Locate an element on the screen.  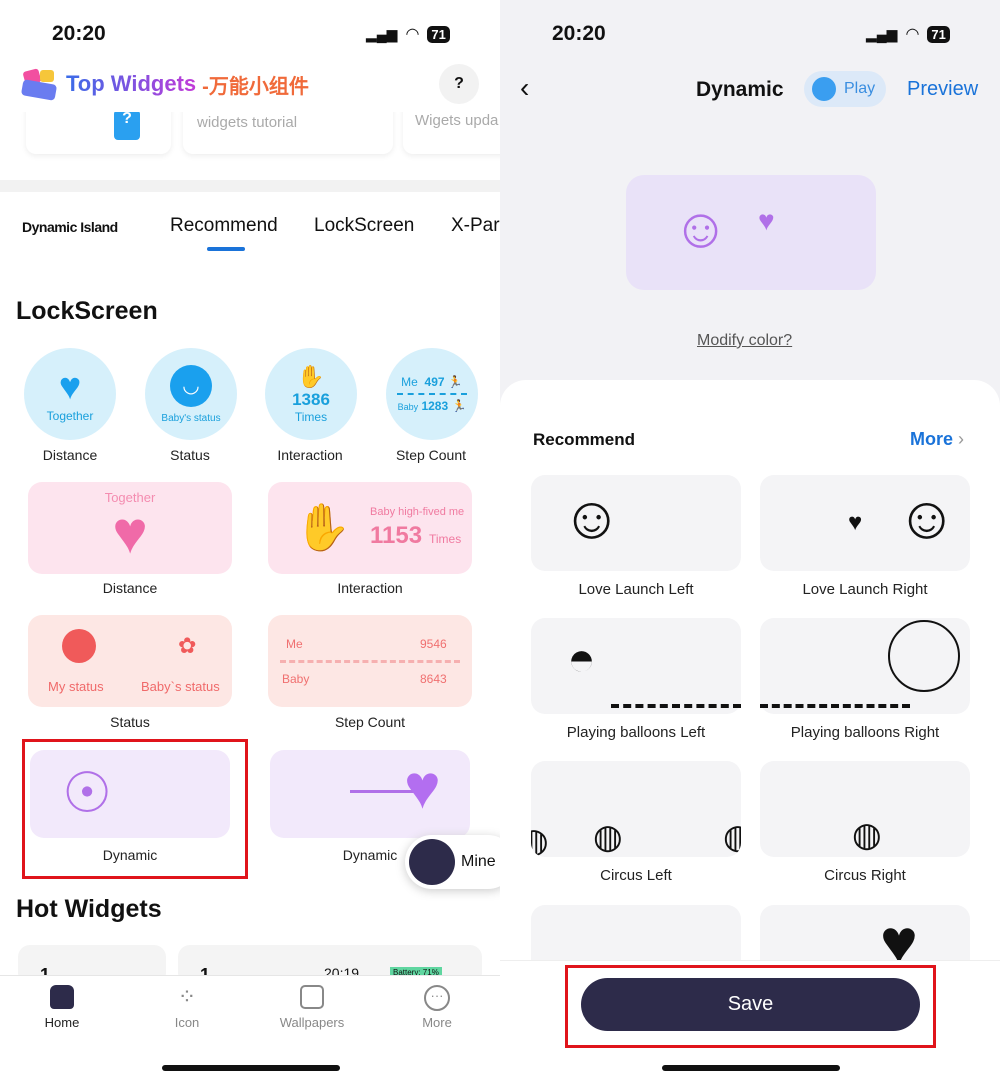
widget-stepcount-rect: Me 9546 Baby 8643 is located at coordinates (370, 661).